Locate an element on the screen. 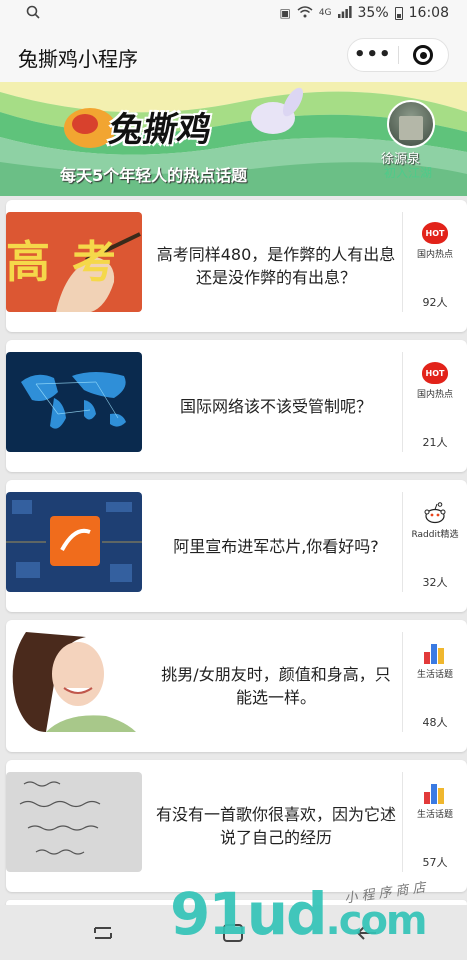 The image size is (467, 960). menu-capsule: ••• is located at coordinates (398, 55).